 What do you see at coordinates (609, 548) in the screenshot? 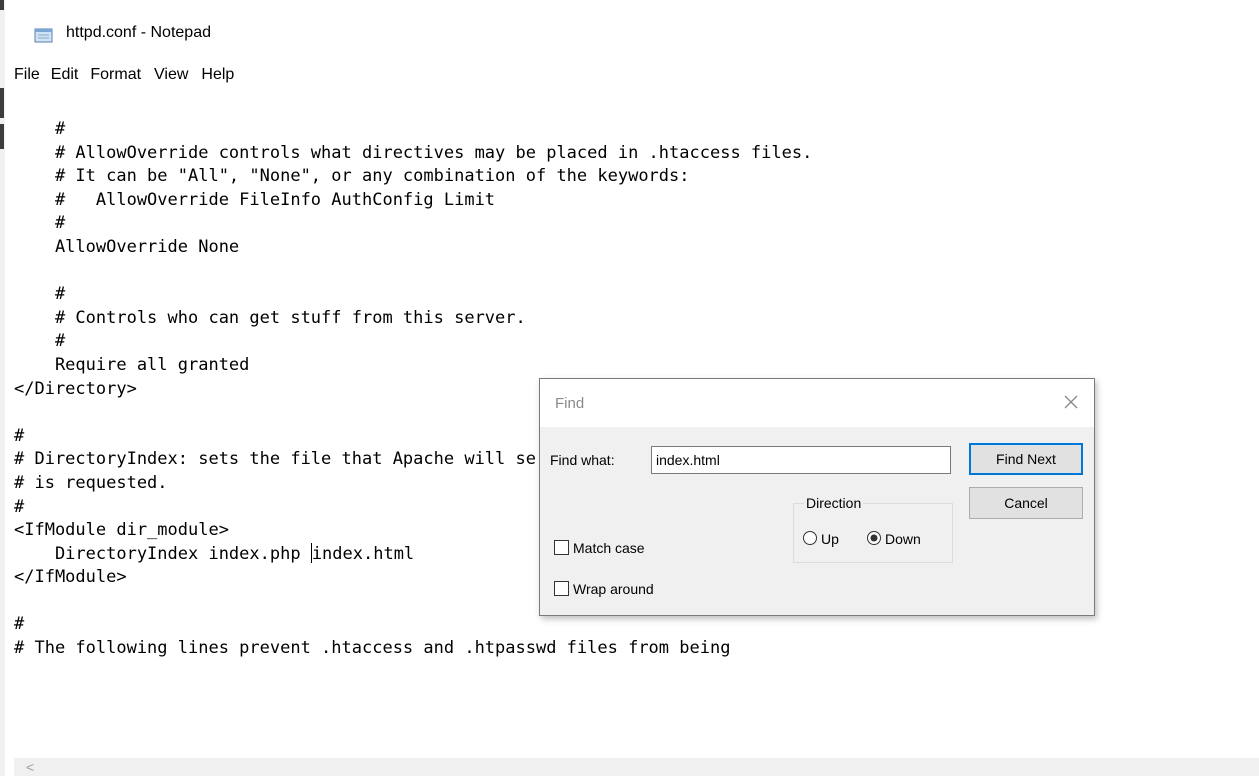
I see `match-case-label: Match case` at bounding box center [609, 548].